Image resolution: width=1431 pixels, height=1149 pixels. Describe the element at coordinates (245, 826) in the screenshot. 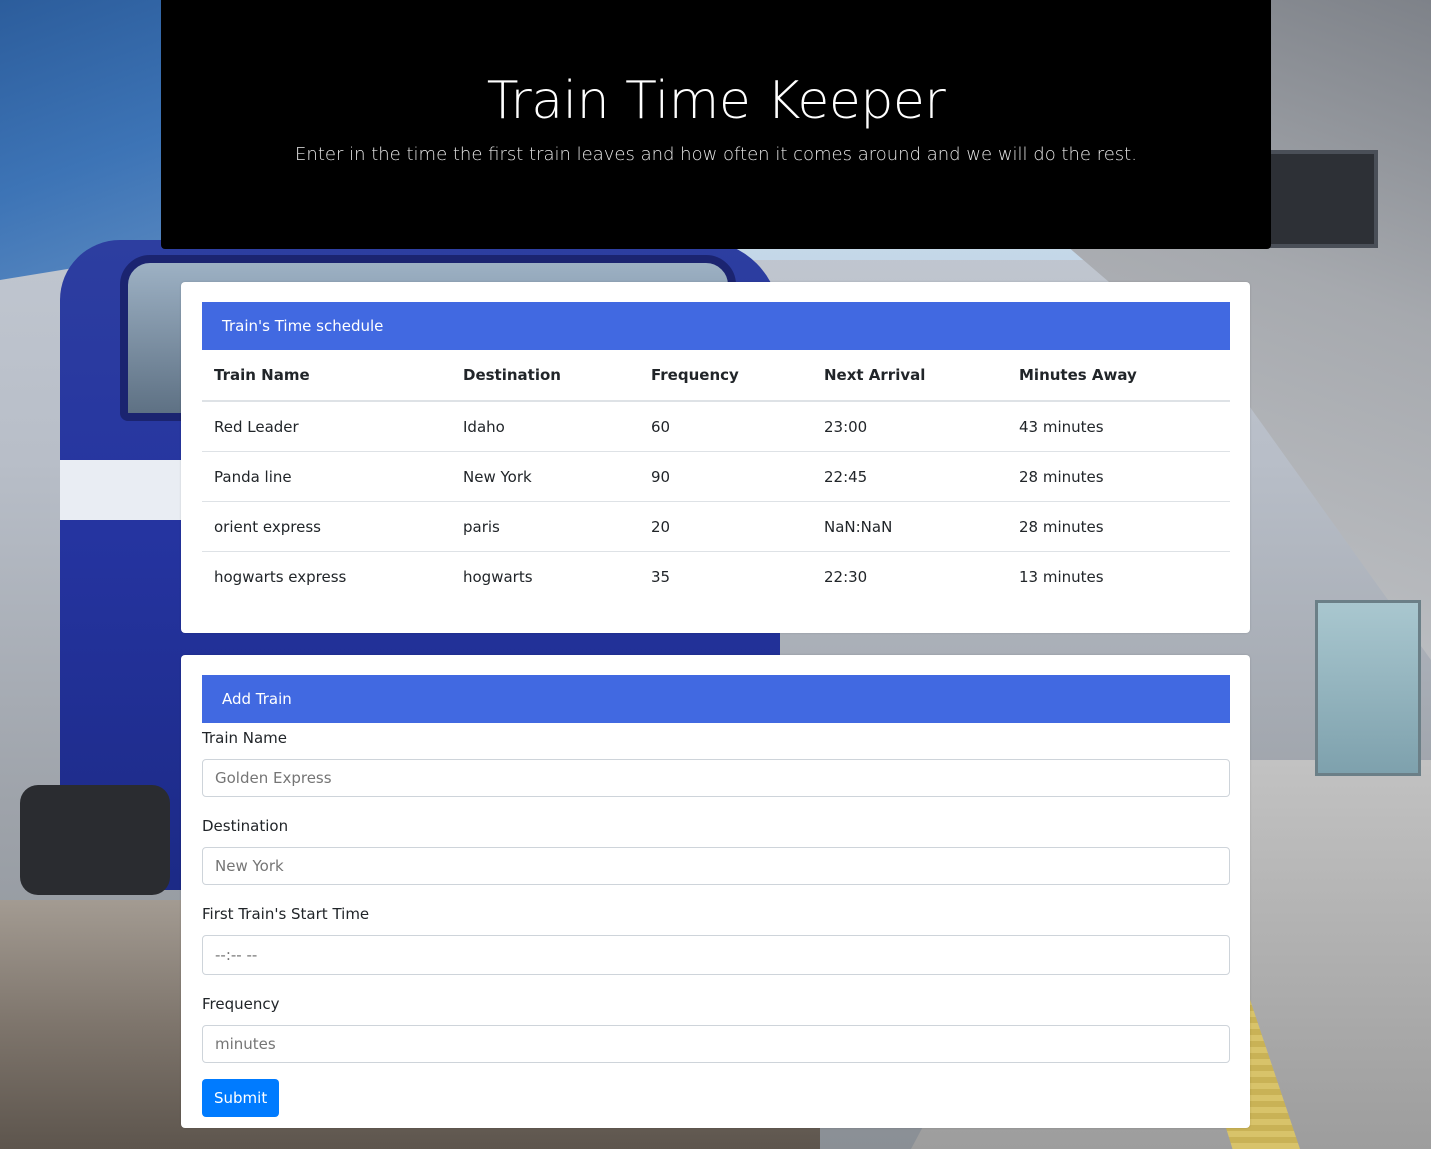

I see `destination-label: Destination` at that location.